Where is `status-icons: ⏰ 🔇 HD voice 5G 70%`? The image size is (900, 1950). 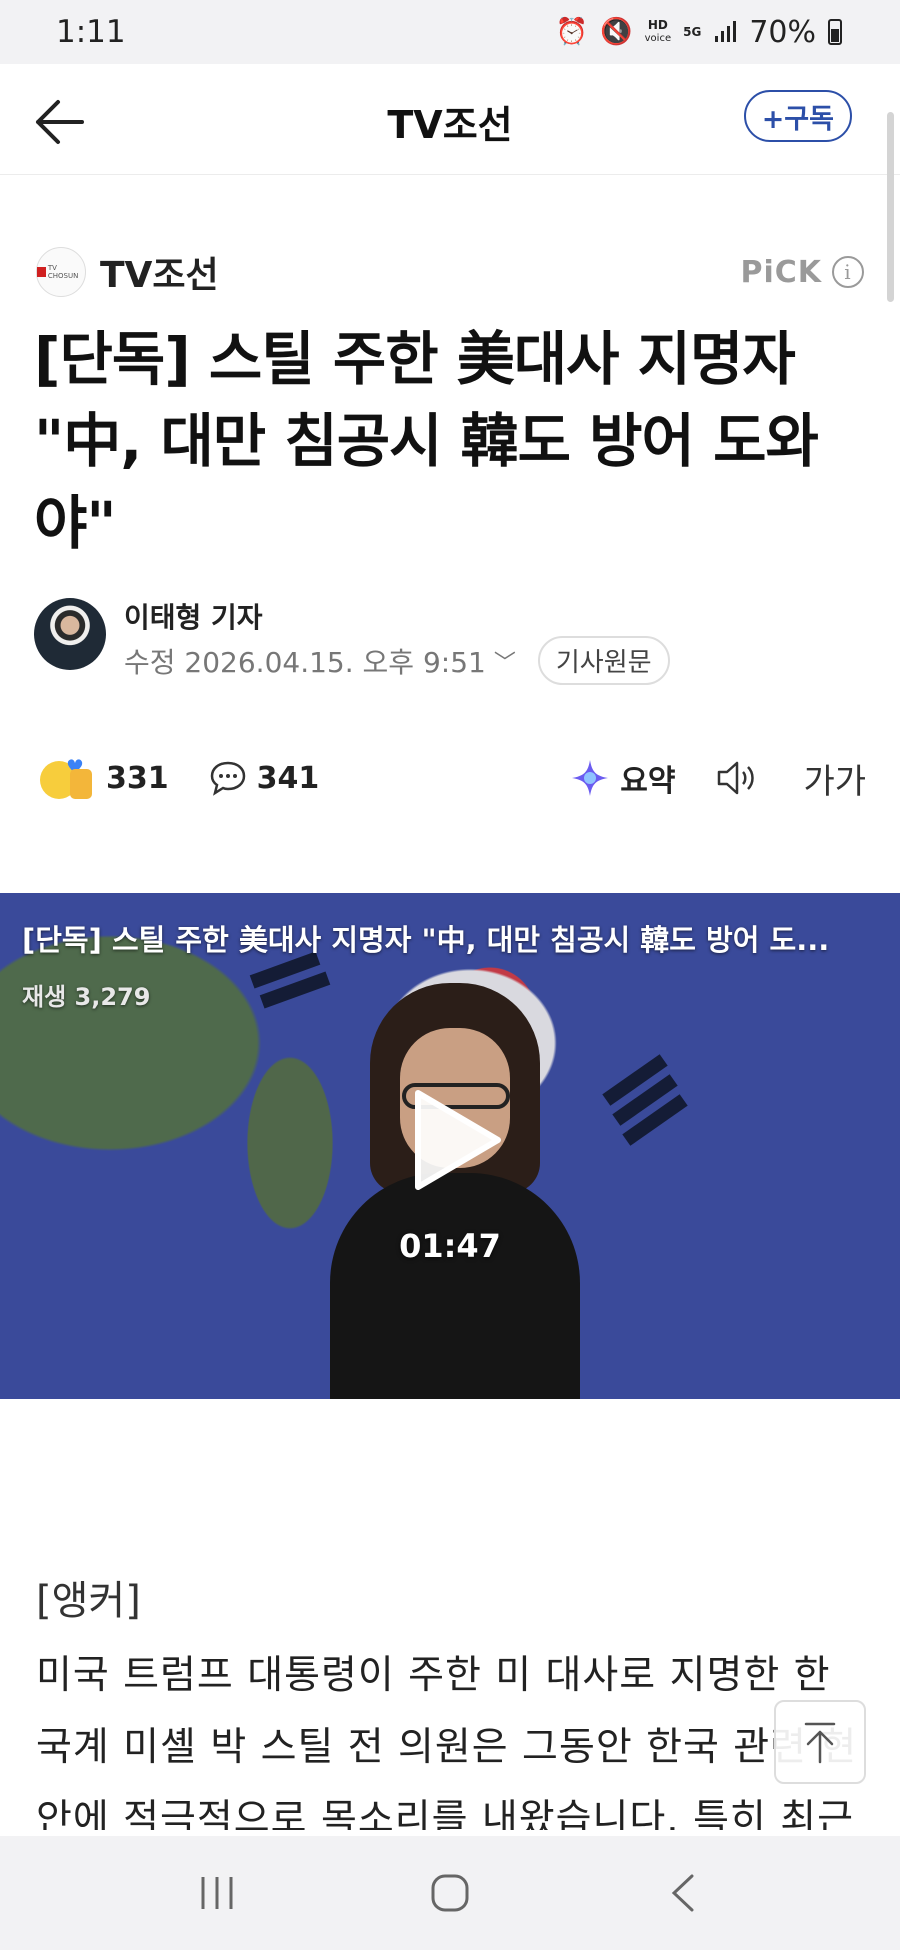 status-icons: ⏰ 🔇 HD voice 5G 70% is located at coordinates (699, 32).